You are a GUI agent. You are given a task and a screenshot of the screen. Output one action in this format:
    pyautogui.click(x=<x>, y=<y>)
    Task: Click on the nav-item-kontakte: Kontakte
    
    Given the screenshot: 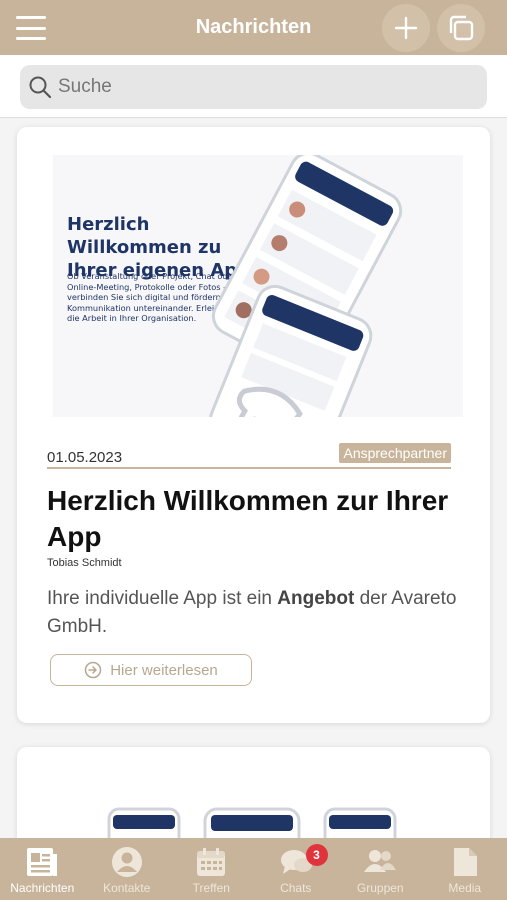 What is the action you would take?
    pyautogui.click(x=127, y=869)
    